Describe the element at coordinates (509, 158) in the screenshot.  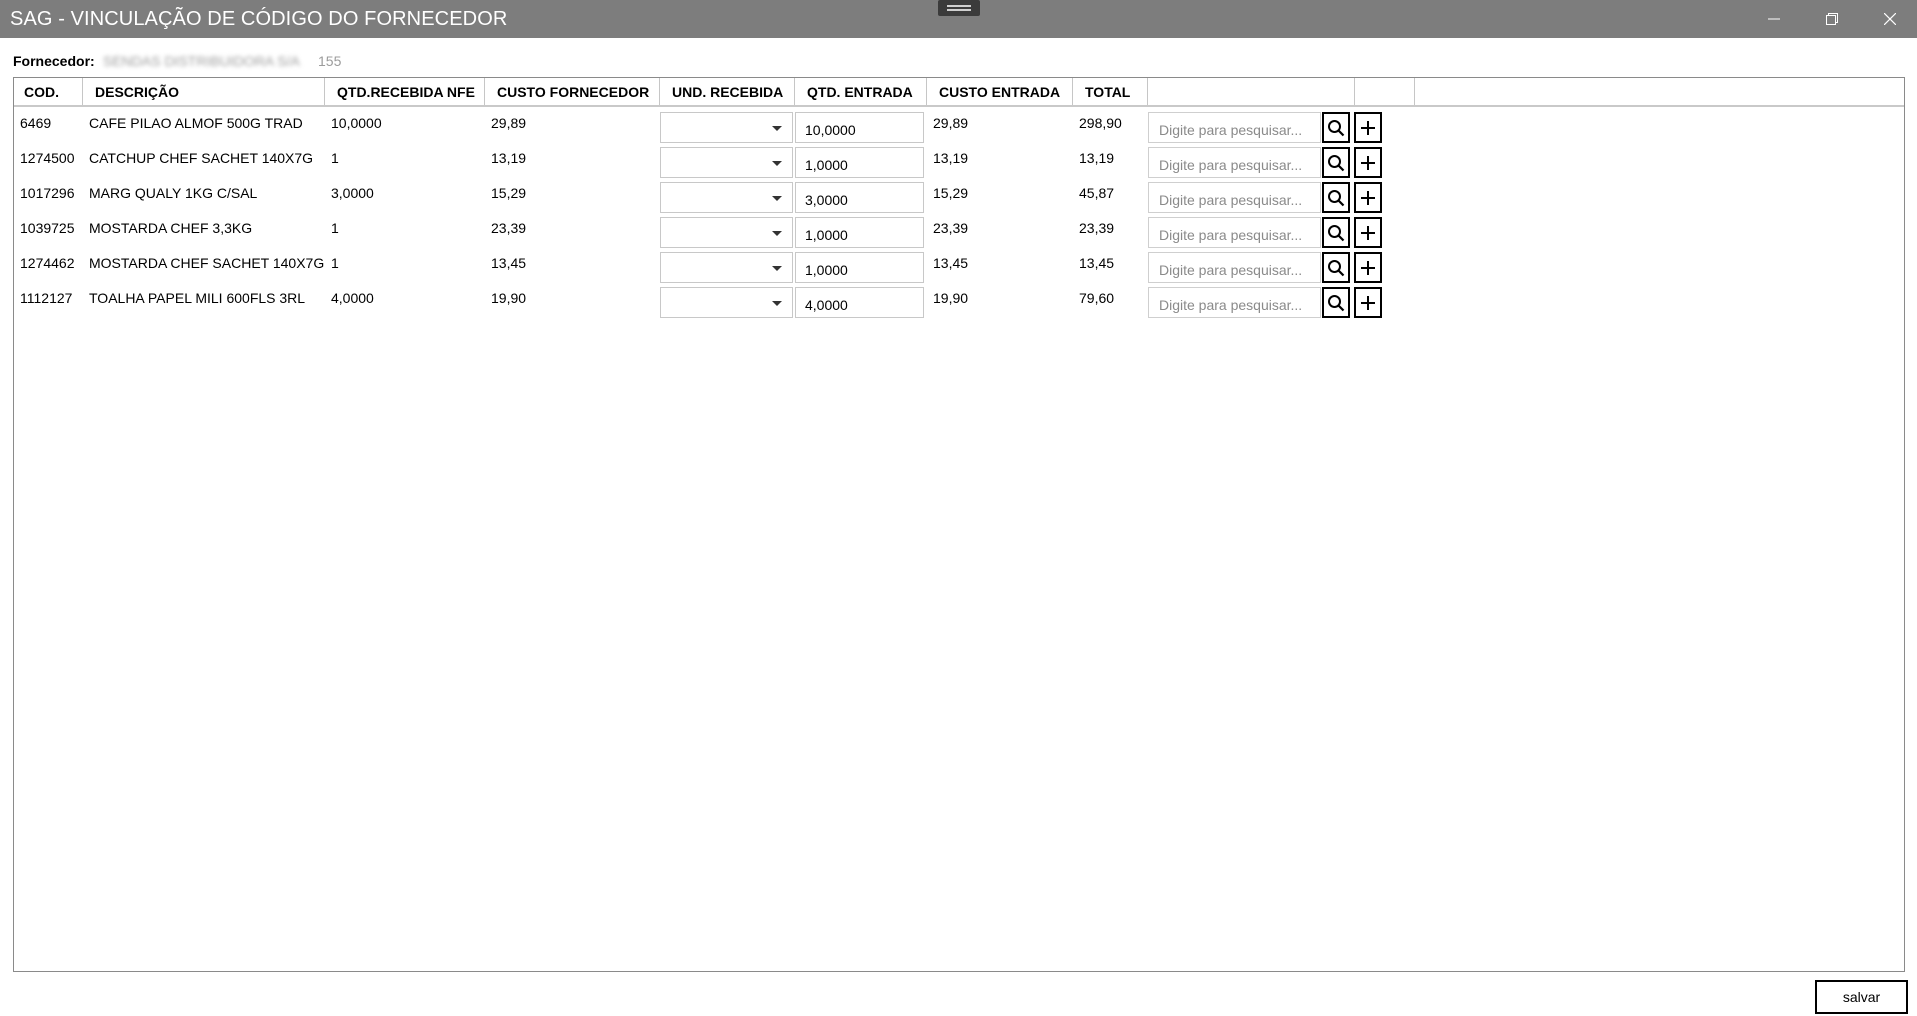
I see `cell-custo-fornecedor: 13,19` at that location.